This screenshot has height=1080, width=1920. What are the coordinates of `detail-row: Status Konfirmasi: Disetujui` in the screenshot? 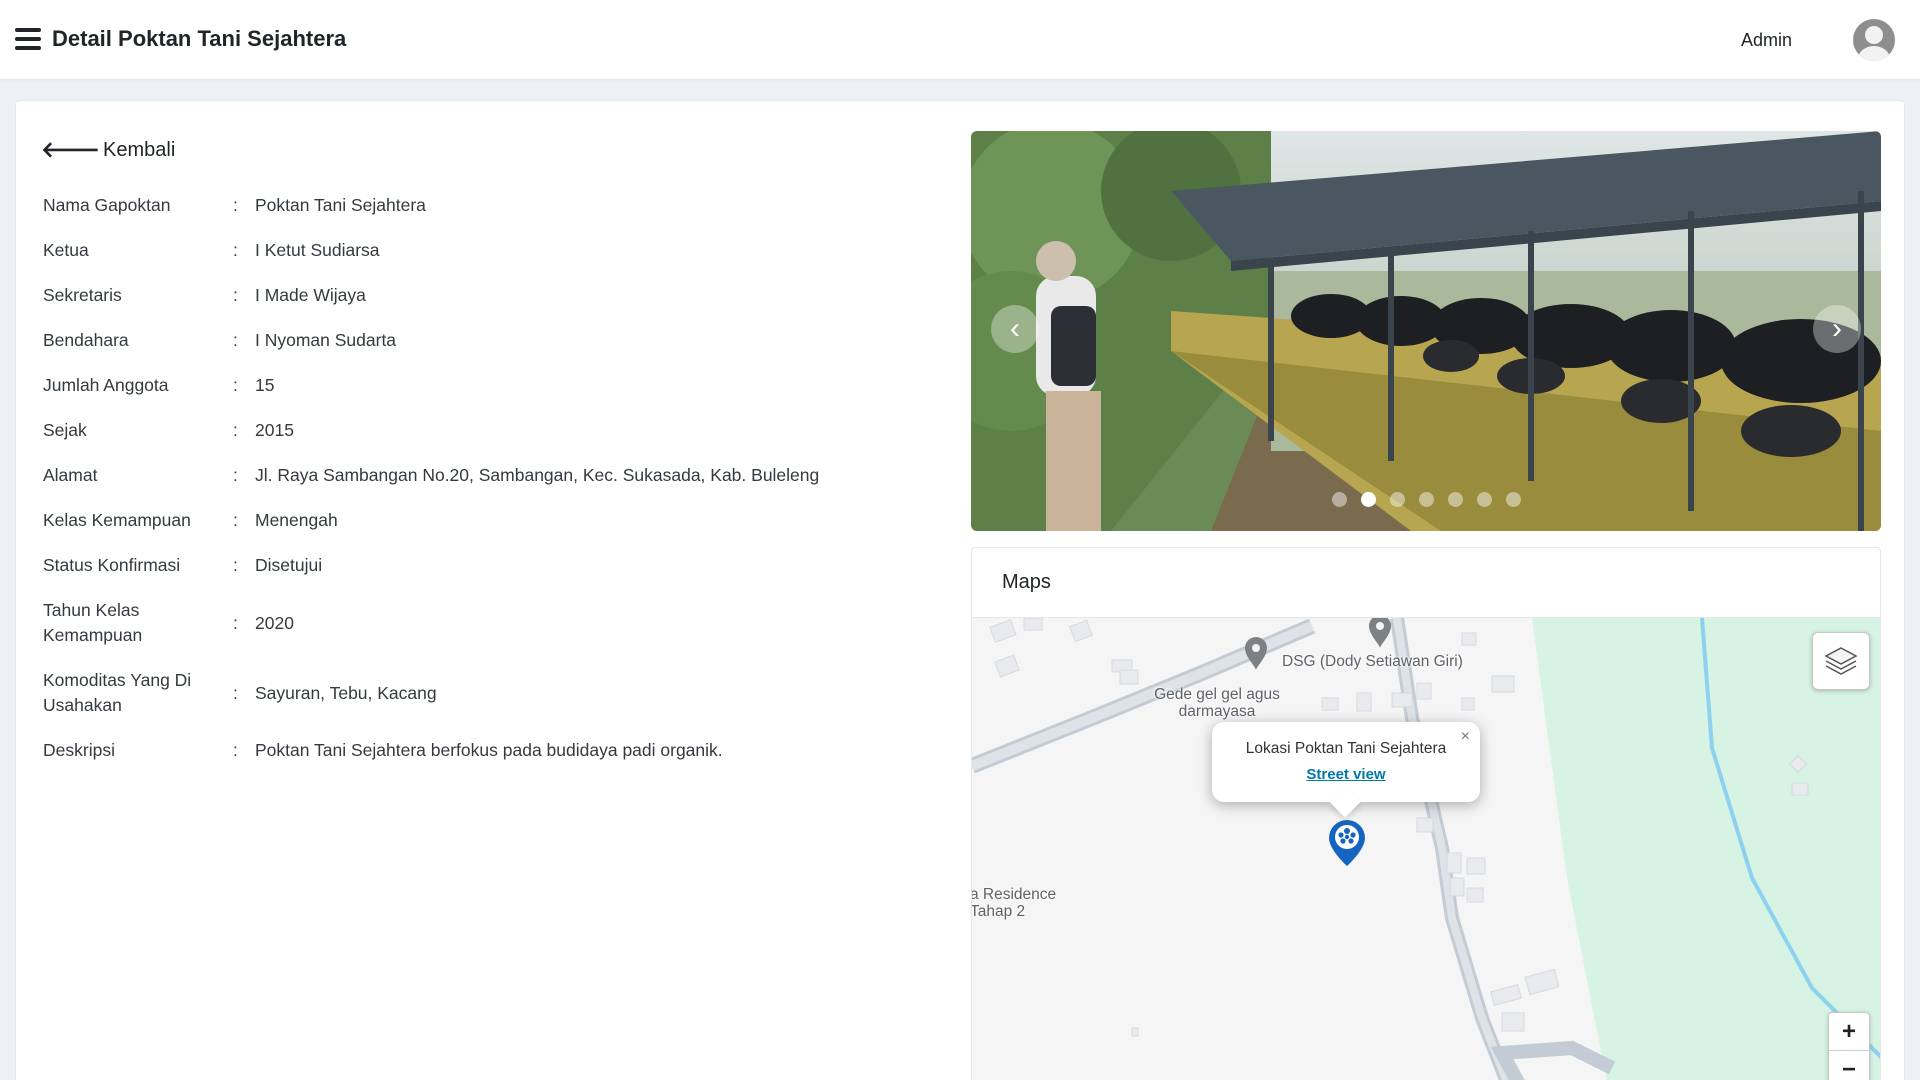 It's located at (483, 565).